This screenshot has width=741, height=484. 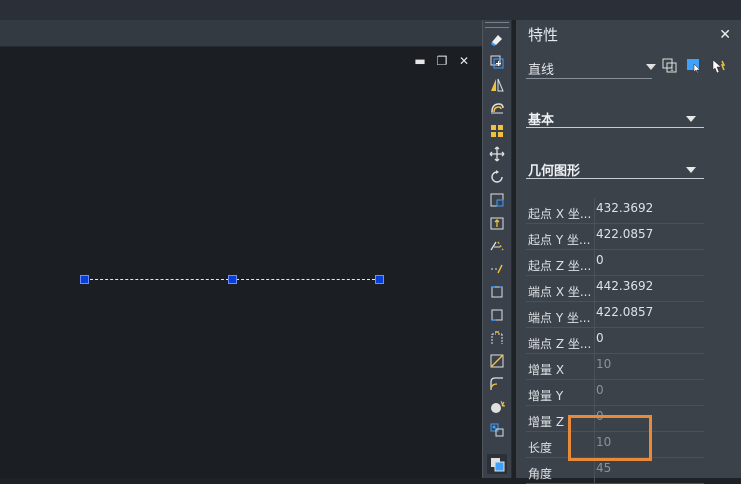 I want to click on toggle-pickadd-icon: 1, so click(x=670, y=66).